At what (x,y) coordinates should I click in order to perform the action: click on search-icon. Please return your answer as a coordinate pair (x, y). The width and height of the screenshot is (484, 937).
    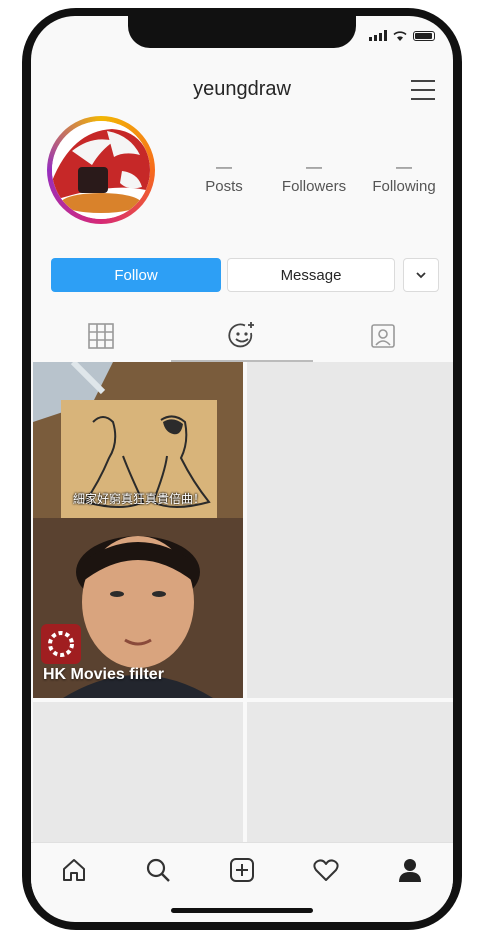
    Looking at the image, I should click on (158, 870).